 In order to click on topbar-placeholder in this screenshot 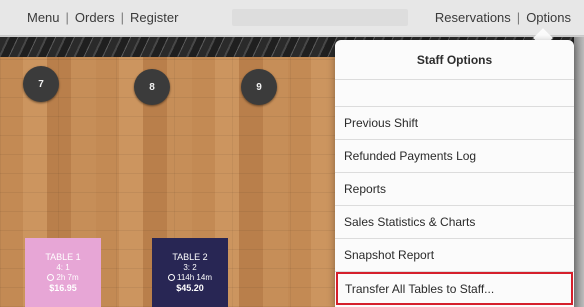, I will do `click(320, 17)`.